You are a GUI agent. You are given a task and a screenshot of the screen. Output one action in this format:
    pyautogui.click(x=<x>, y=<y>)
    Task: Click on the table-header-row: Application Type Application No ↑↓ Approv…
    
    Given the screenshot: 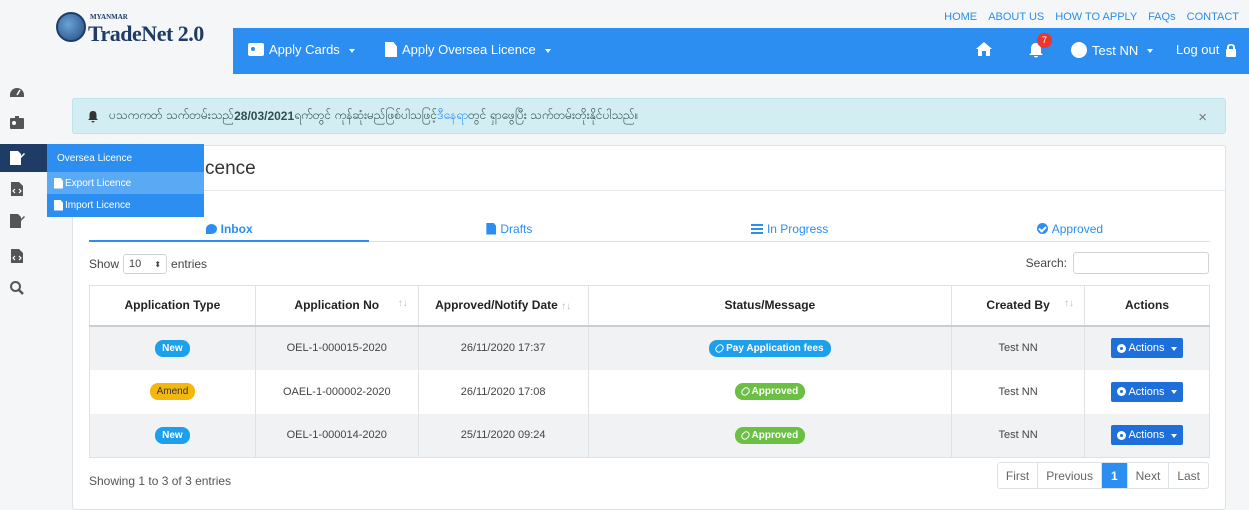 What is the action you would take?
    pyautogui.click(x=649, y=306)
    